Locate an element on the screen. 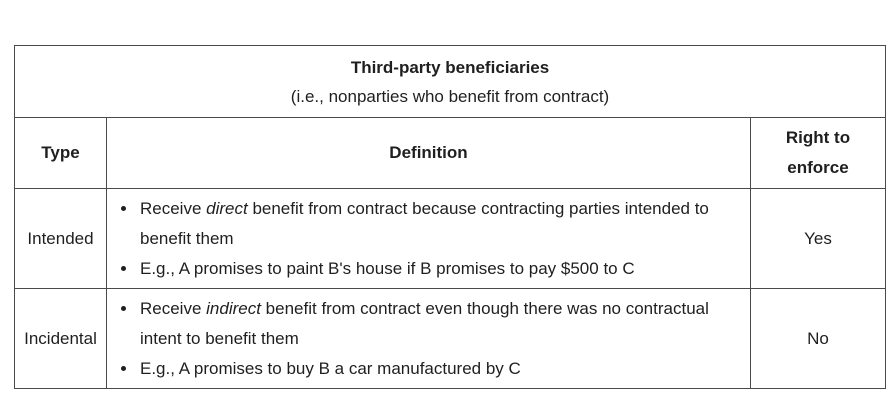 This screenshot has height=403, width=893. right-to-enforce-cell: Yes is located at coordinates (818, 238).